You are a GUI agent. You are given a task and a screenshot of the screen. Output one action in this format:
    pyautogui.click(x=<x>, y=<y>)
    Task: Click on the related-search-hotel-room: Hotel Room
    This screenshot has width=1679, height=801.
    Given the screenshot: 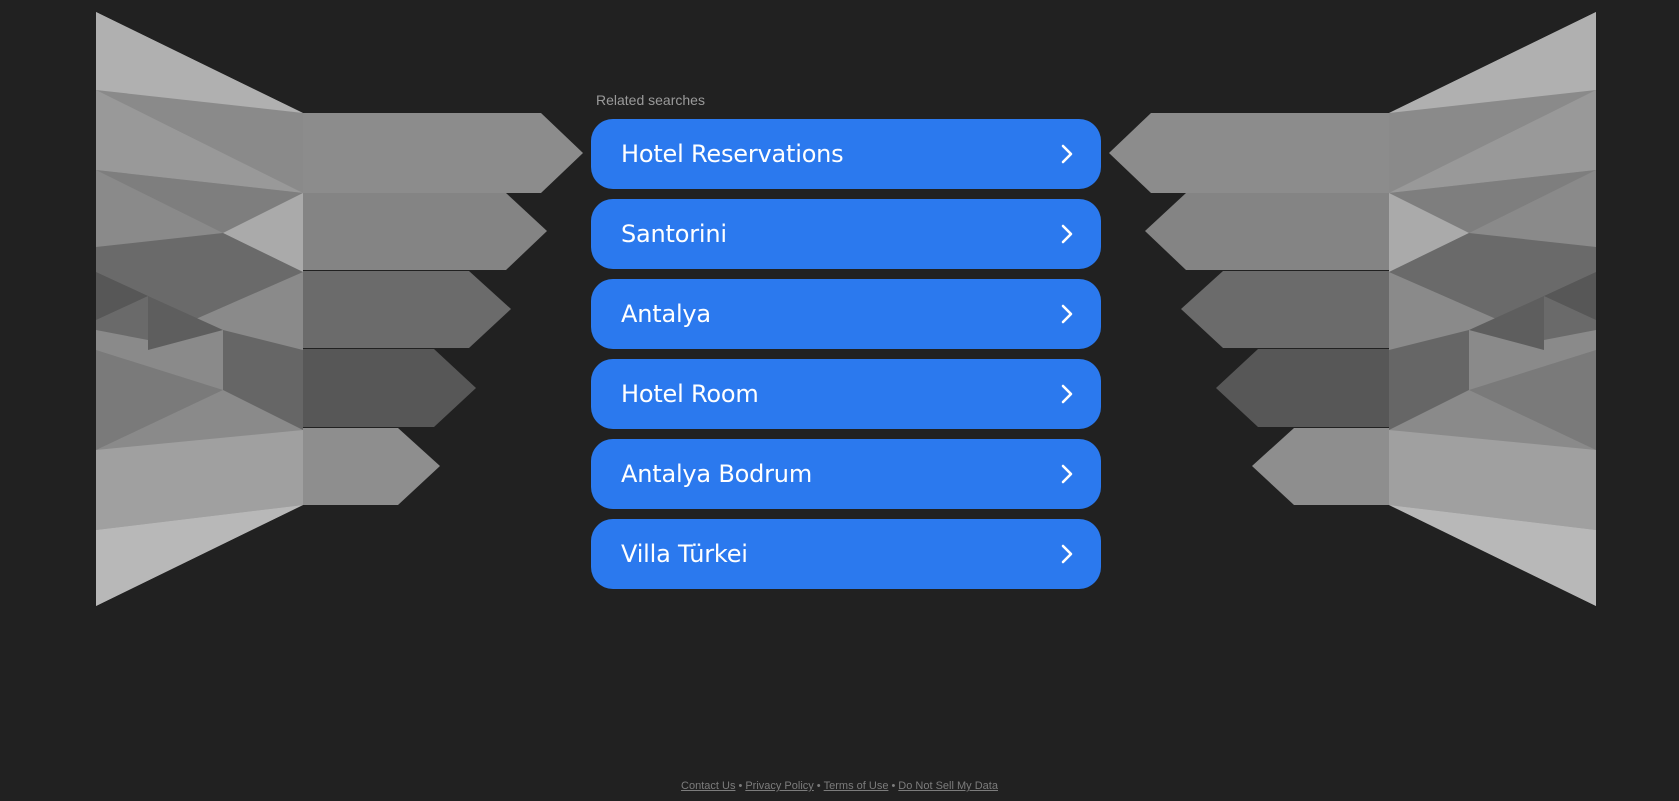 What is the action you would take?
    pyautogui.click(x=846, y=394)
    